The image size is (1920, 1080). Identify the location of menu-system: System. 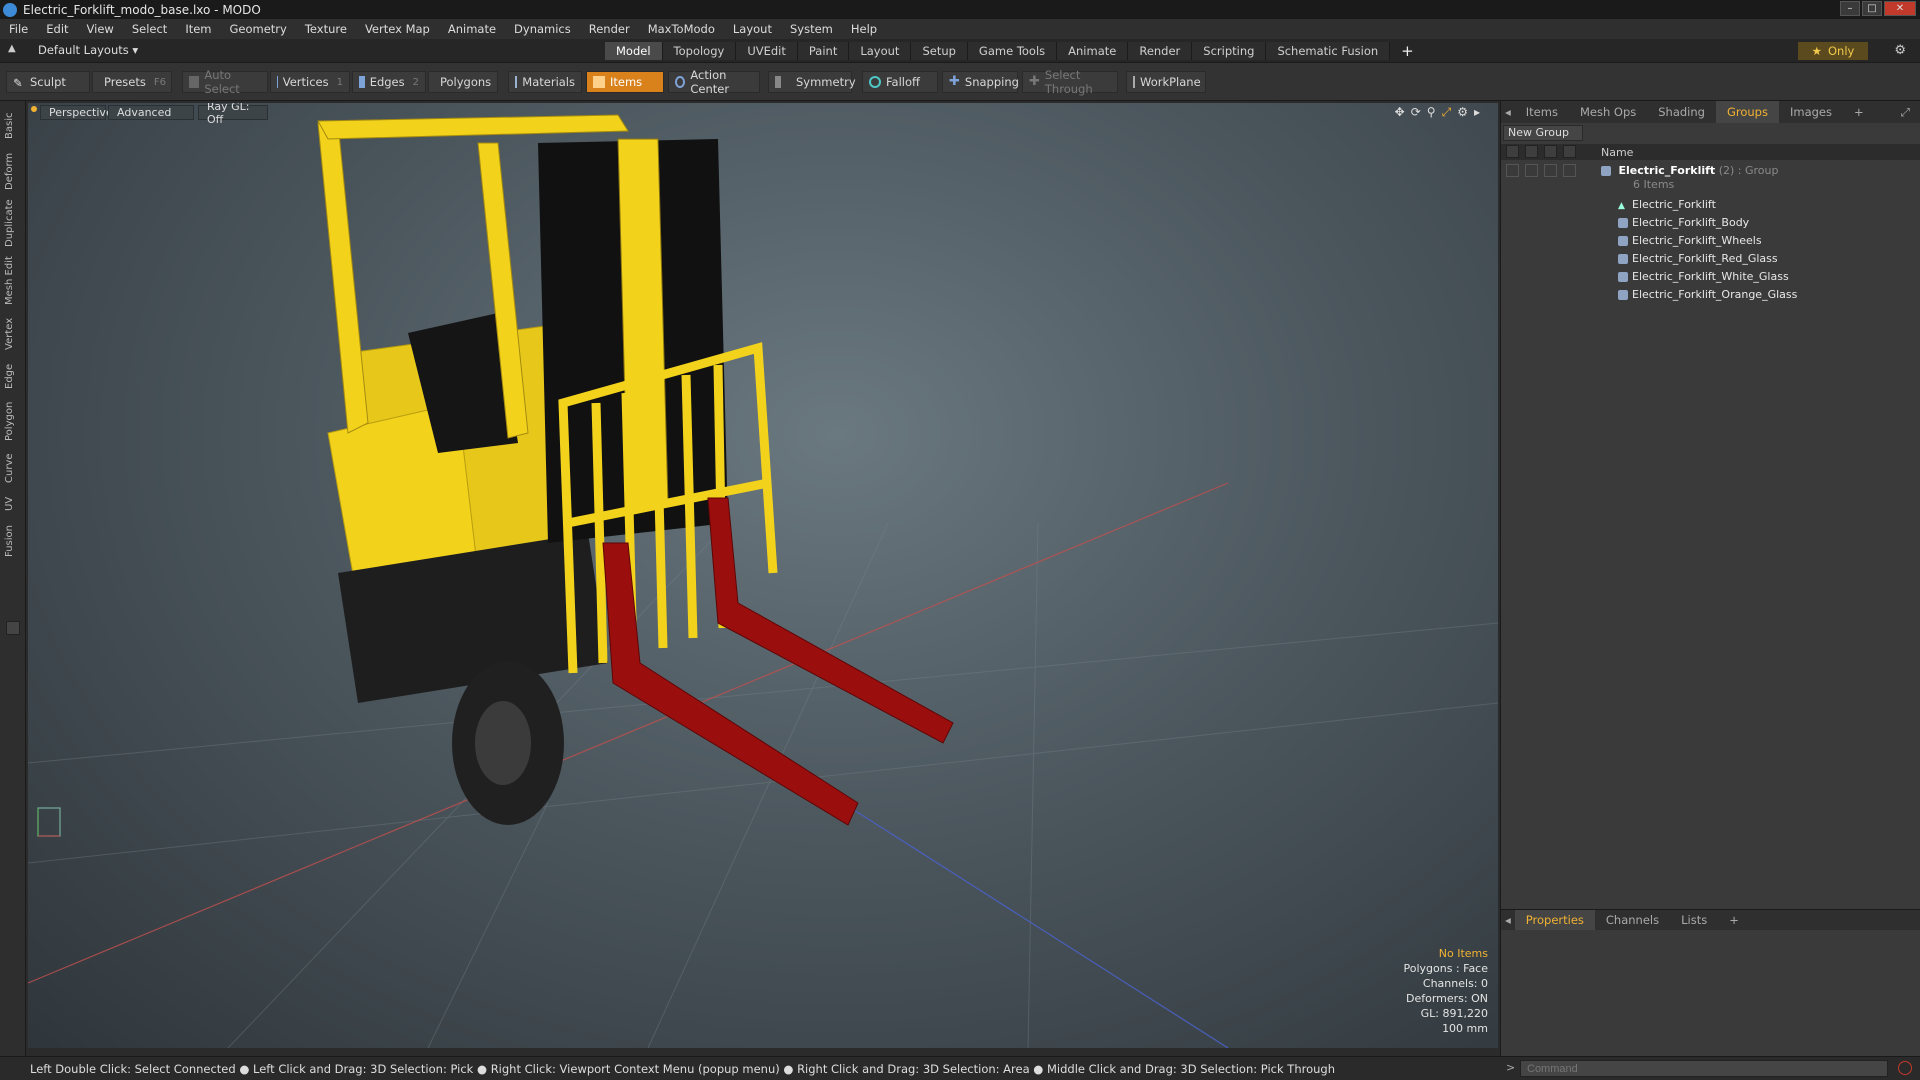
(811, 29).